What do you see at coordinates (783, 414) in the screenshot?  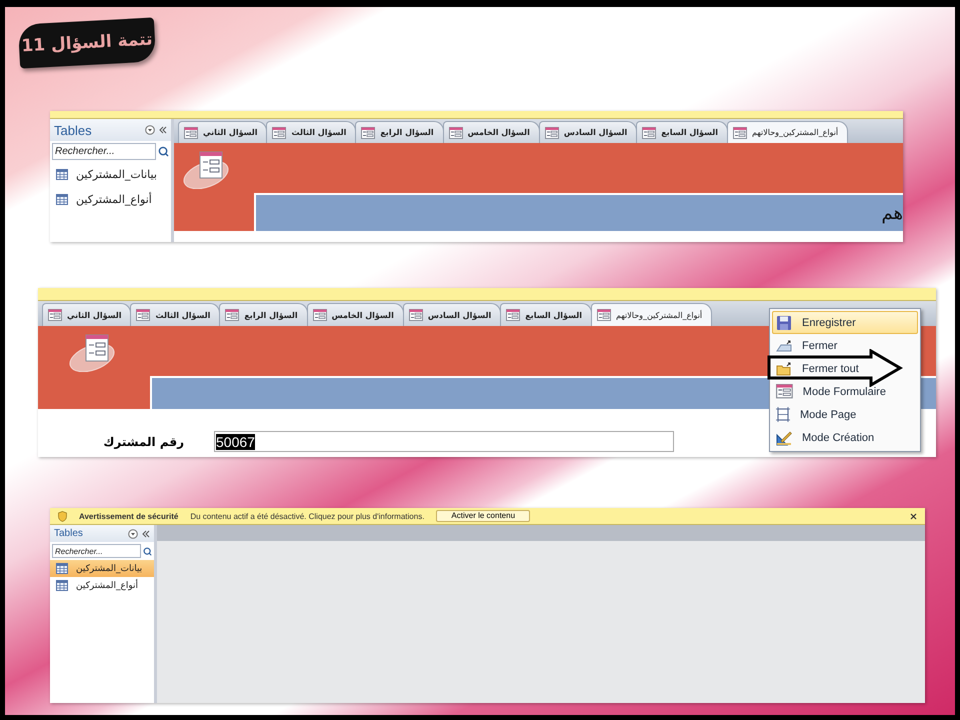 I see `layout-grid-icon` at bounding box center [783, 414].